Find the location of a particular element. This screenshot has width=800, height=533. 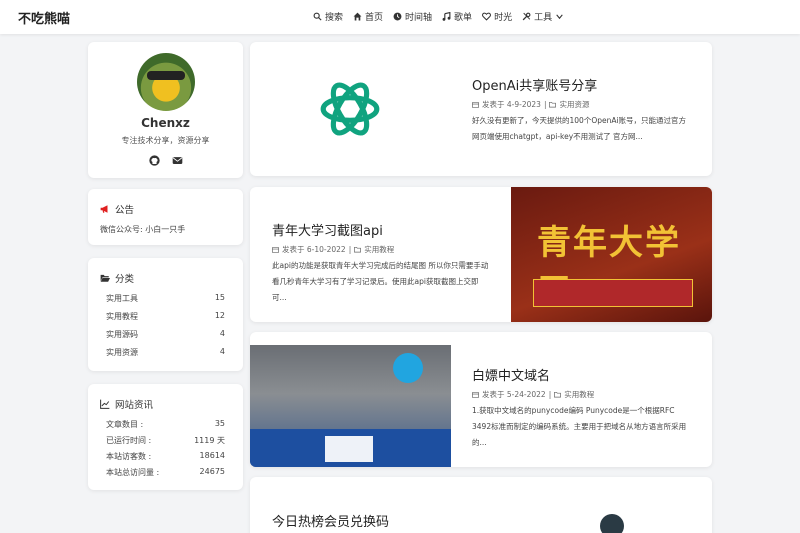

site-info-heading: 网站资讯 is located at coordinates (126, 404).